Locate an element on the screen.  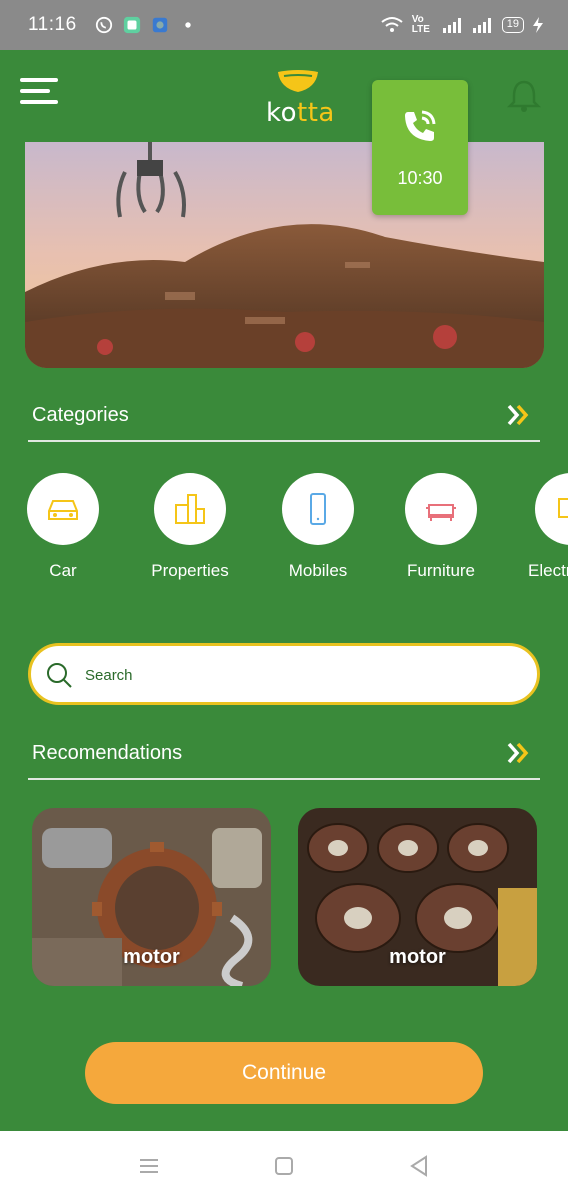
phone-call-icon is located at coordinates (420, 125).